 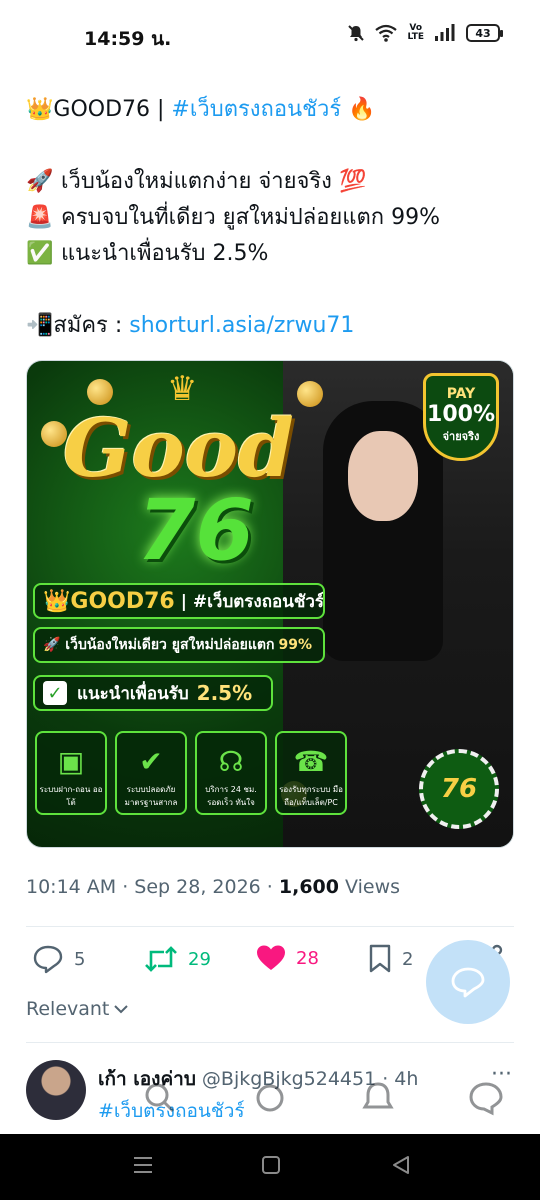 What do you see at coordinates (179, 645) in the screenshot?
I see `promo-banner-new-site: 🚀 เว็บน้องใหม่เดียว ยูสใหม่ปล่อยแตก 99%` at bounding box center [179, 645].